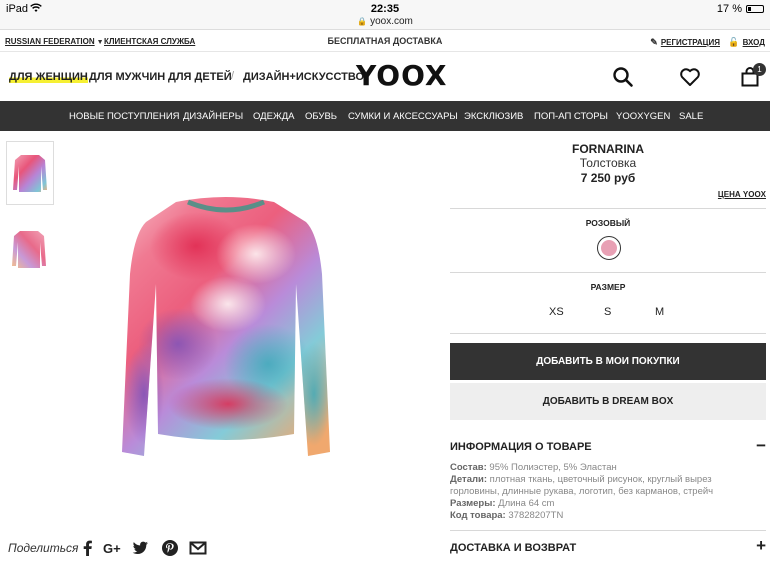 This screenshot has height=578, width=770. What do you see at coordinates (609, 504) in the screenshot?
I see `sizes-line: Размеры: Длина 64 cm` at bounding box center [609, 504].